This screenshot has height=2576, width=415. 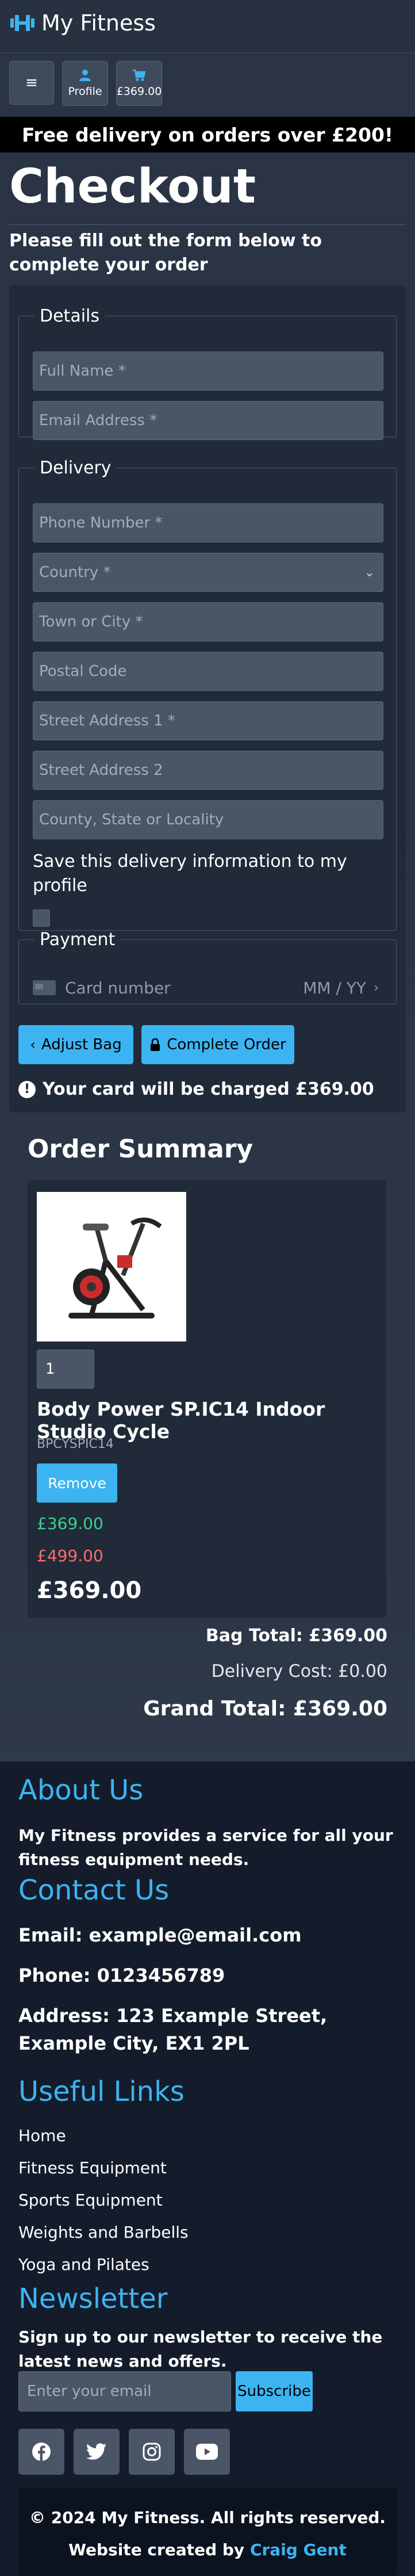 I want to click on youtube-icon, so click(x=207, y=2452).